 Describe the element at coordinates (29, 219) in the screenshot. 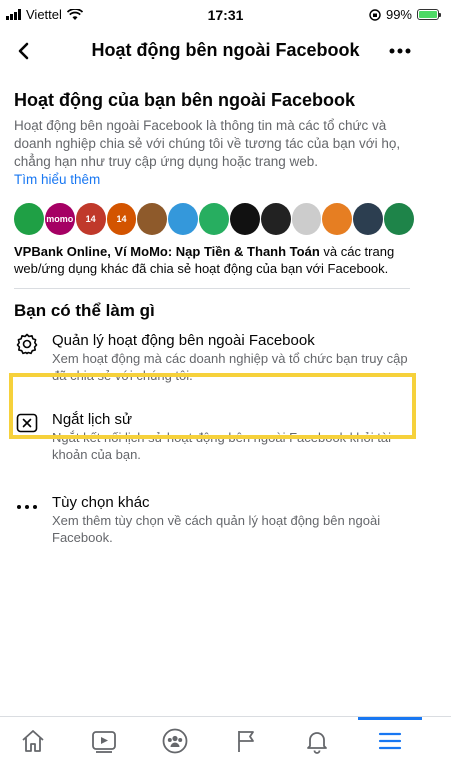

I see `vpbank-logo` at that location.